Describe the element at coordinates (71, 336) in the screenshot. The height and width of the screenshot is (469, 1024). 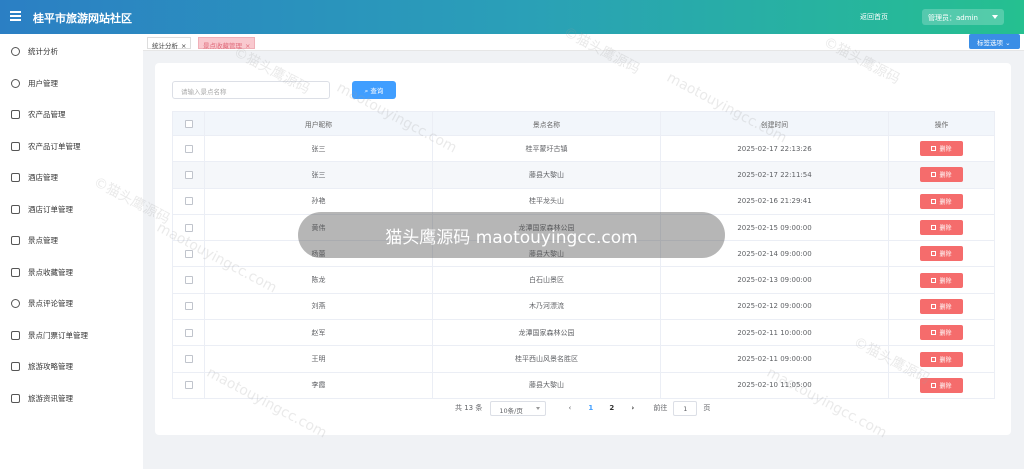
I see `sidebar-item: 景点门票订单管理` at that location.